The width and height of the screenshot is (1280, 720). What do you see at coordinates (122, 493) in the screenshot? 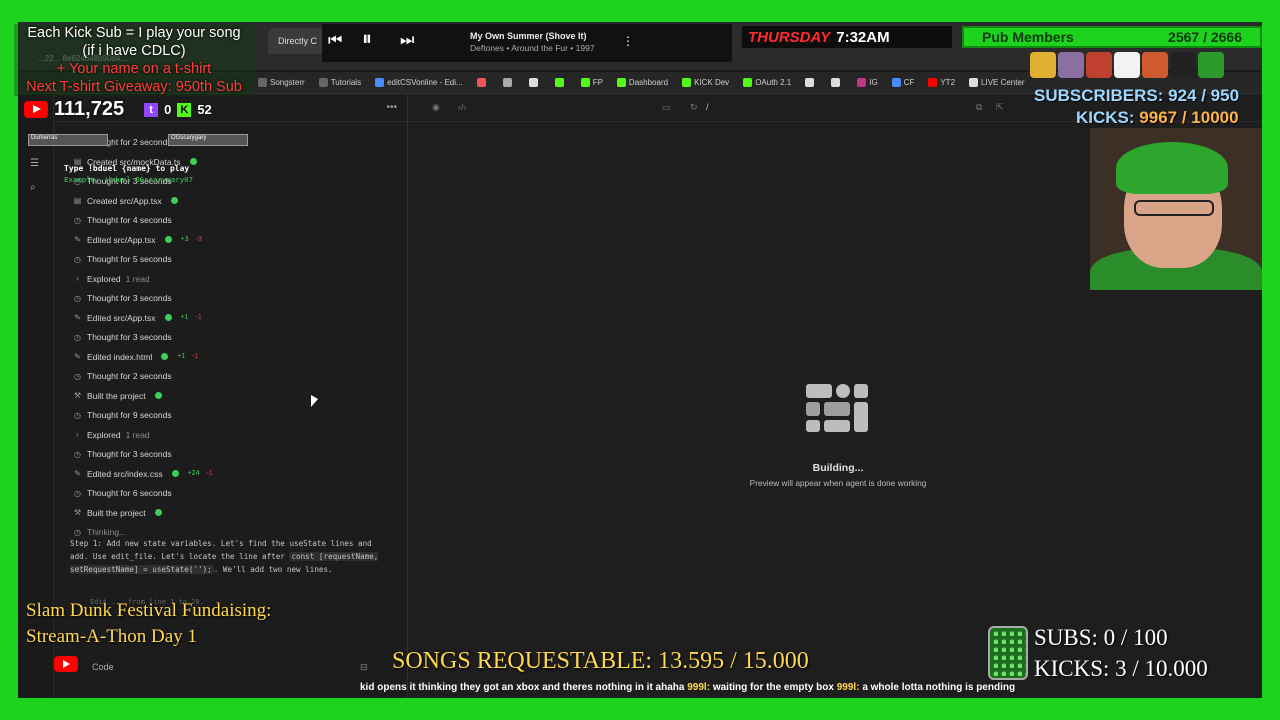
I see `agent-step: ◷ Thought for 6 seconds` at bounding box center [122, 493].